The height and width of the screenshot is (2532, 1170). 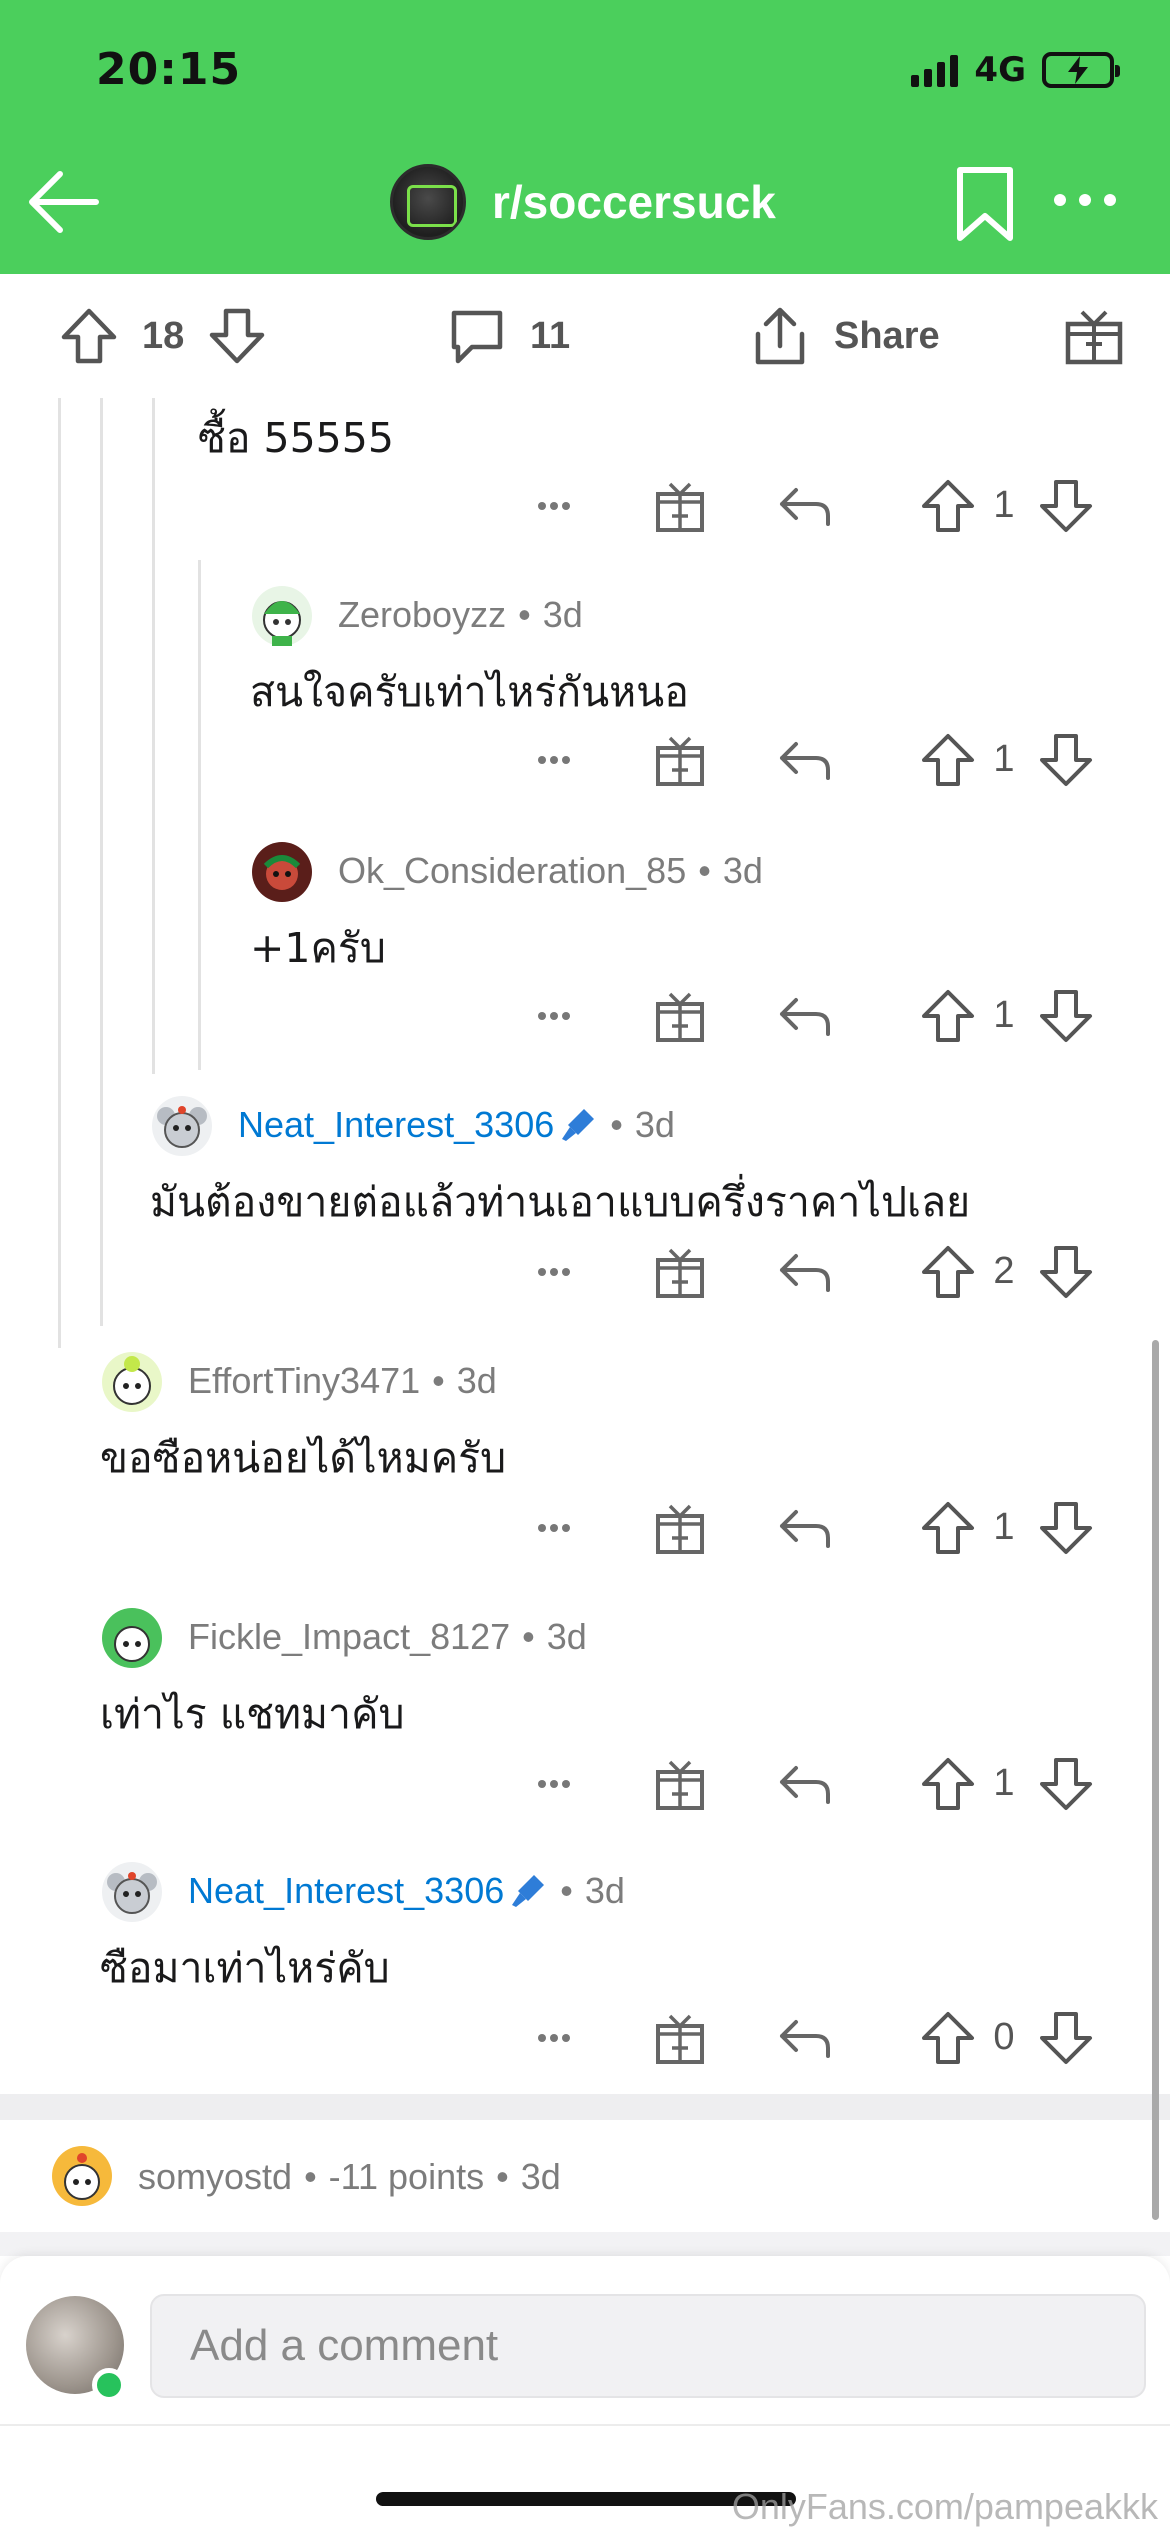 What do you see at coordinates (508, 336) in the screenshot?
I see `comments-button: 11` at bounding box center [508, 336].